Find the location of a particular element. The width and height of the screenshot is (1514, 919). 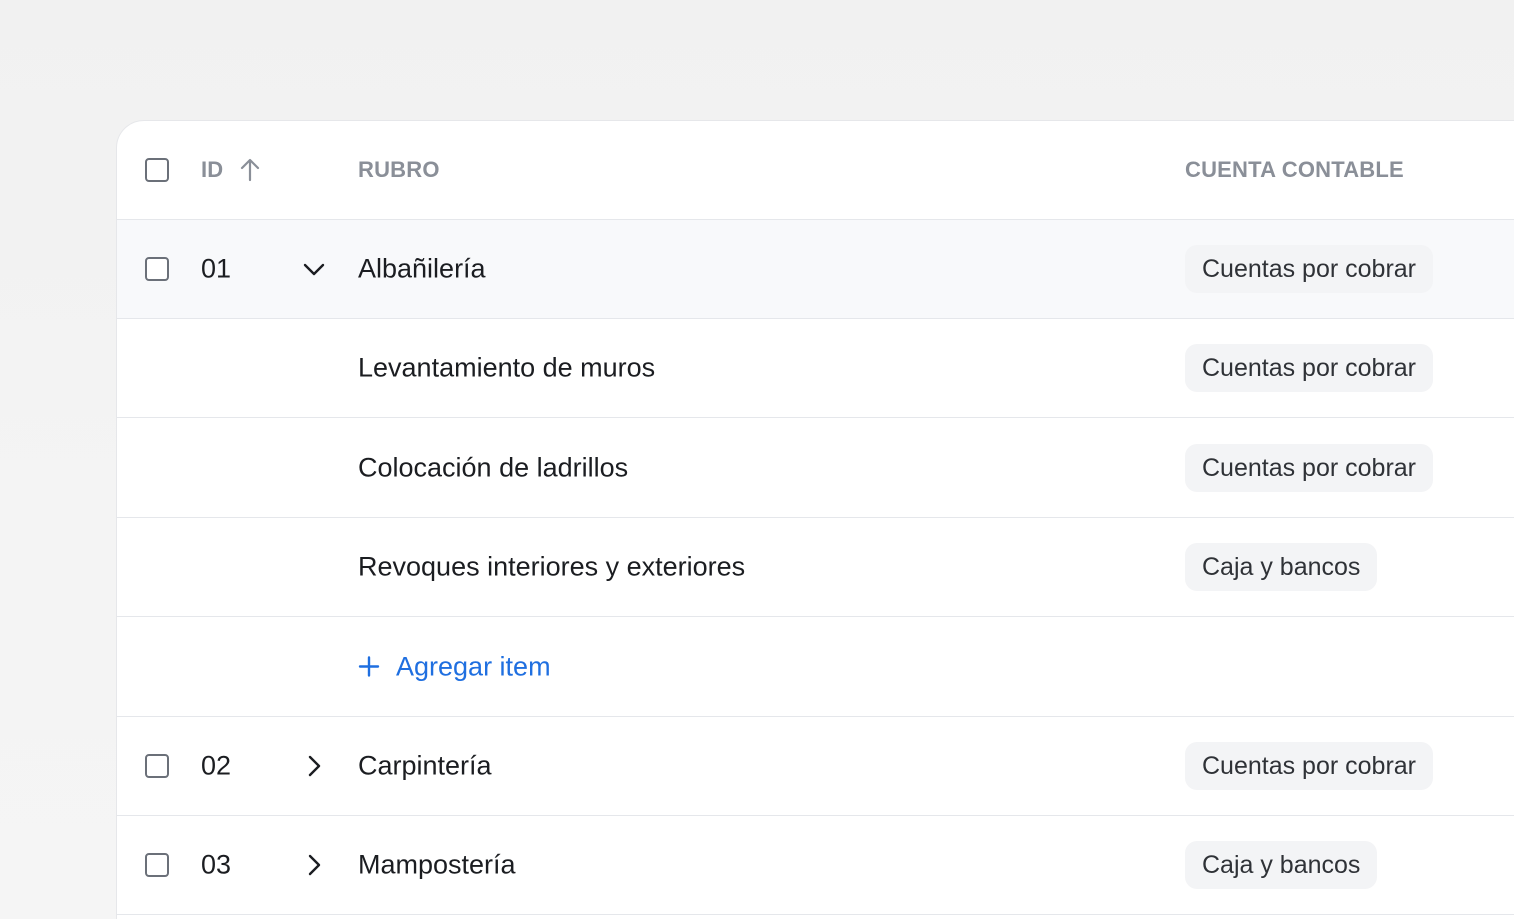

table-row: 02 Carpintería Cuentas por cobrar is located at coordinates (815, 766).